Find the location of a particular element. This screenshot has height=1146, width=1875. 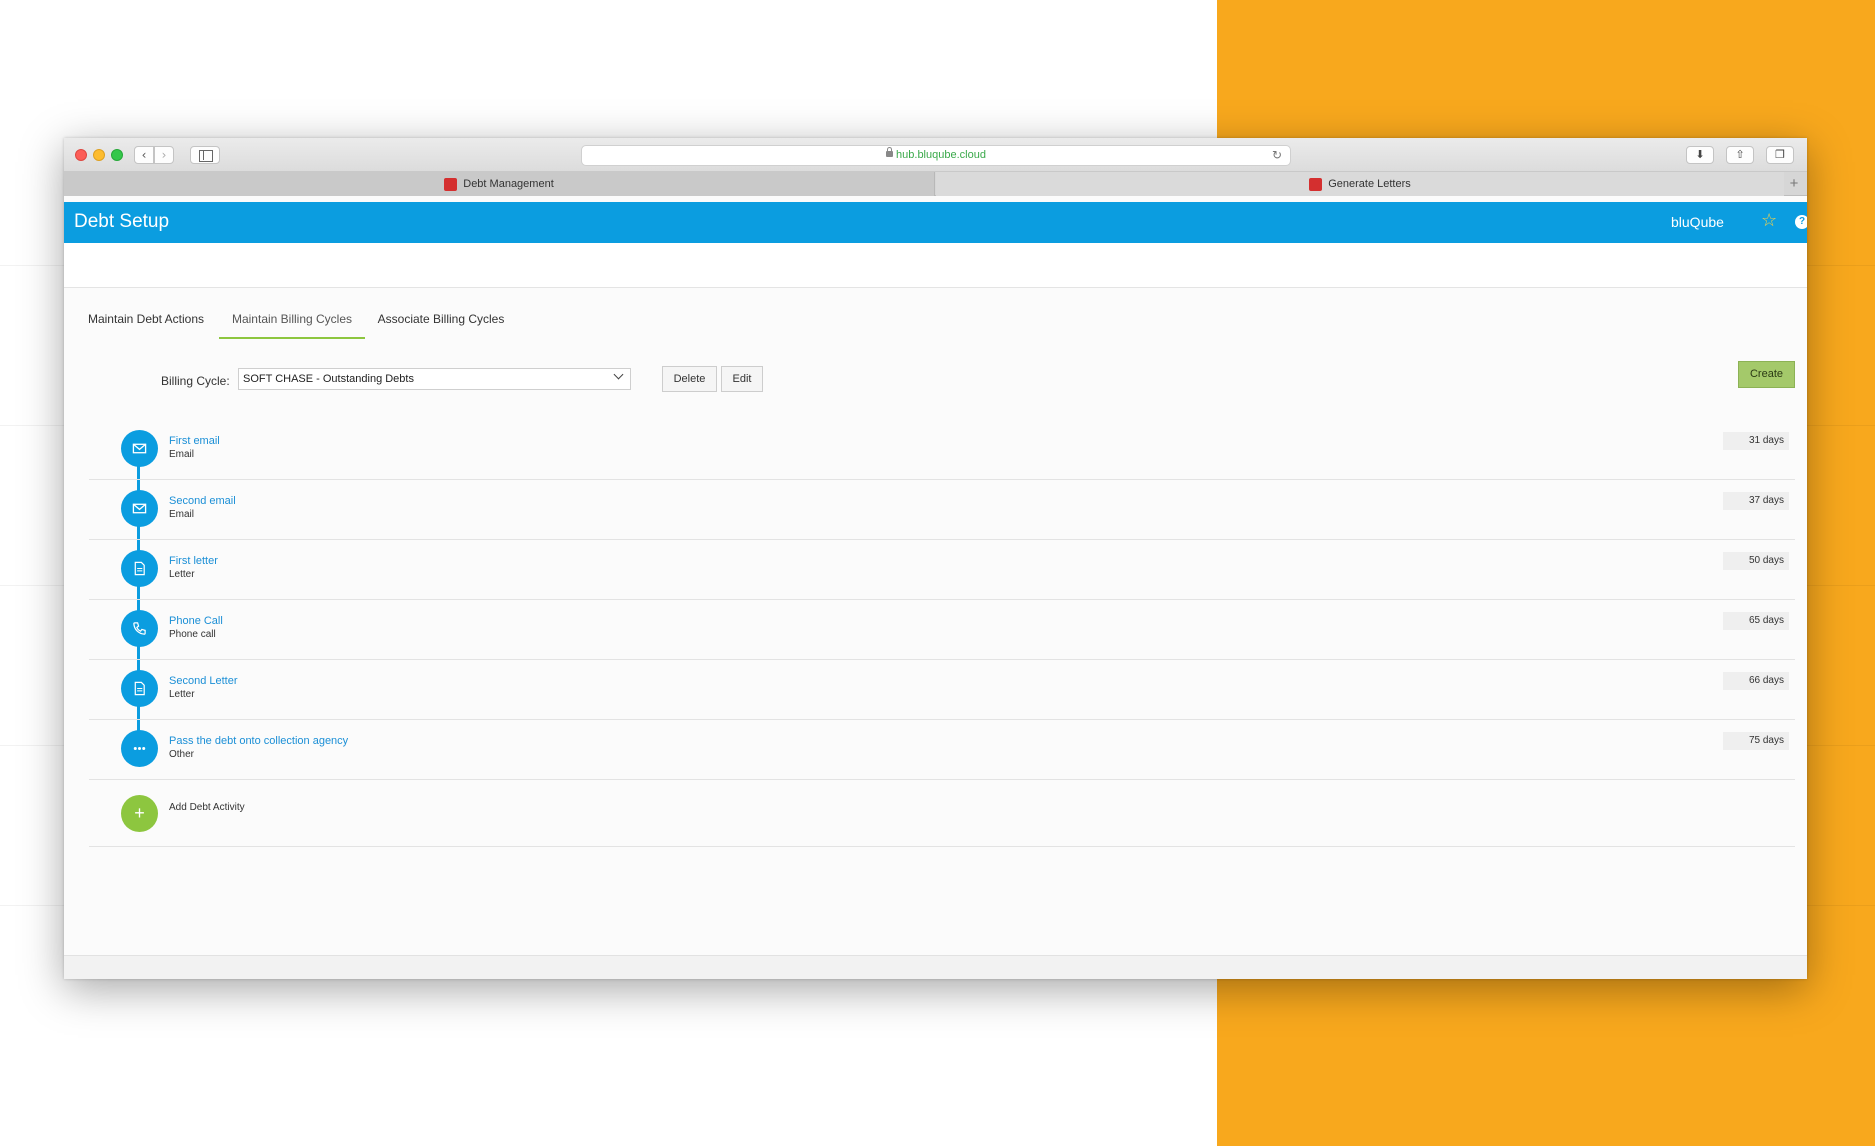

url-text: hub.bluqube.cloud is located at coordinates (941, 155).